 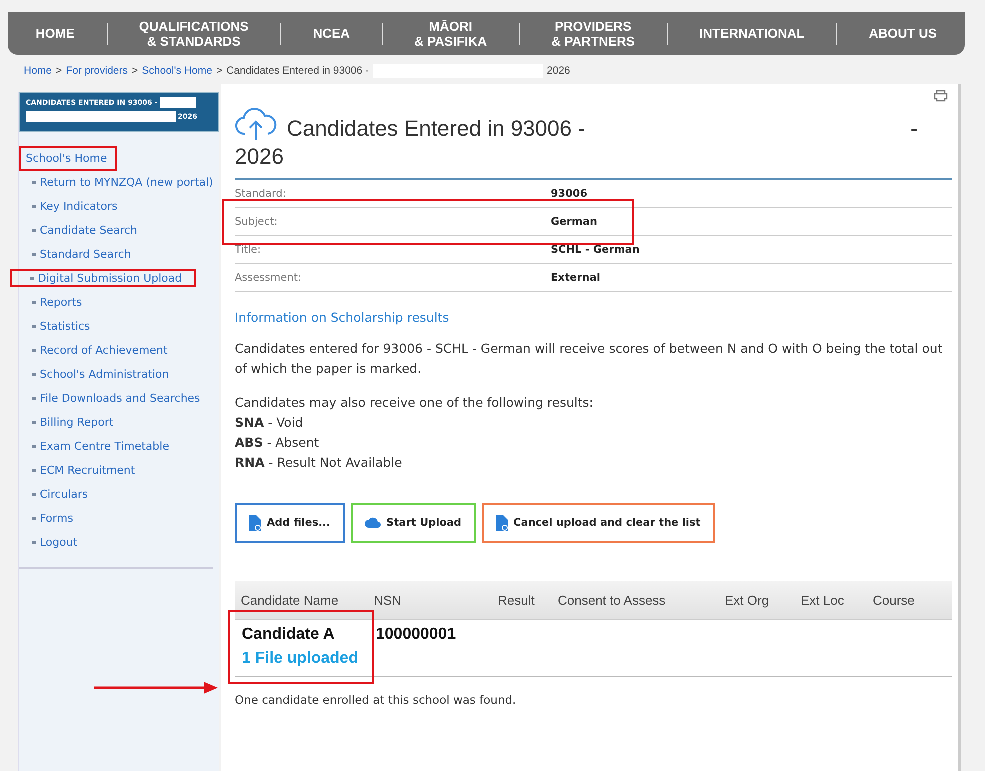 What do you see at coordinates (589, 359) in the screenshot?
I see `info-text: Candidates entered for 93006 - SCHL - German will receive scores of between N and O with O being the total out of which the paper is marked.` at bounding box center [589, 359].